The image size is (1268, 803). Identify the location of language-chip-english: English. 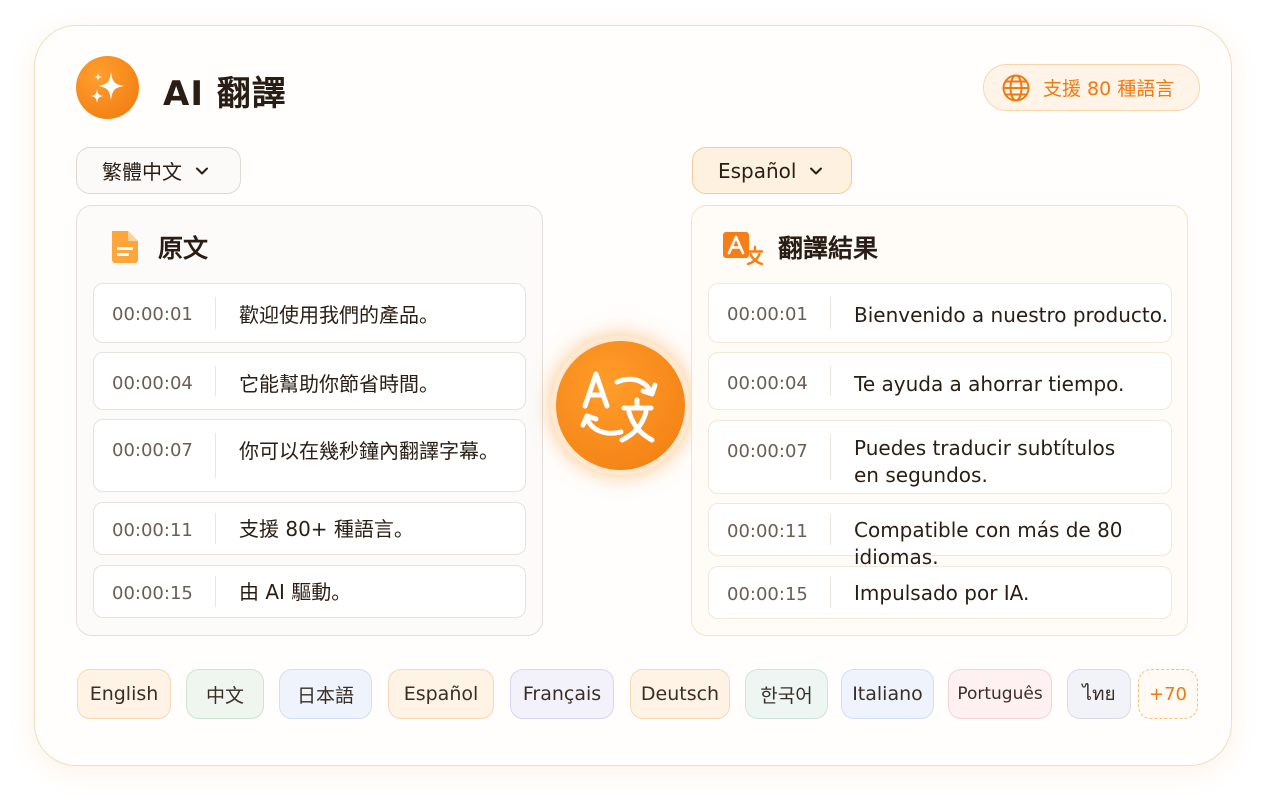
(124, 694).